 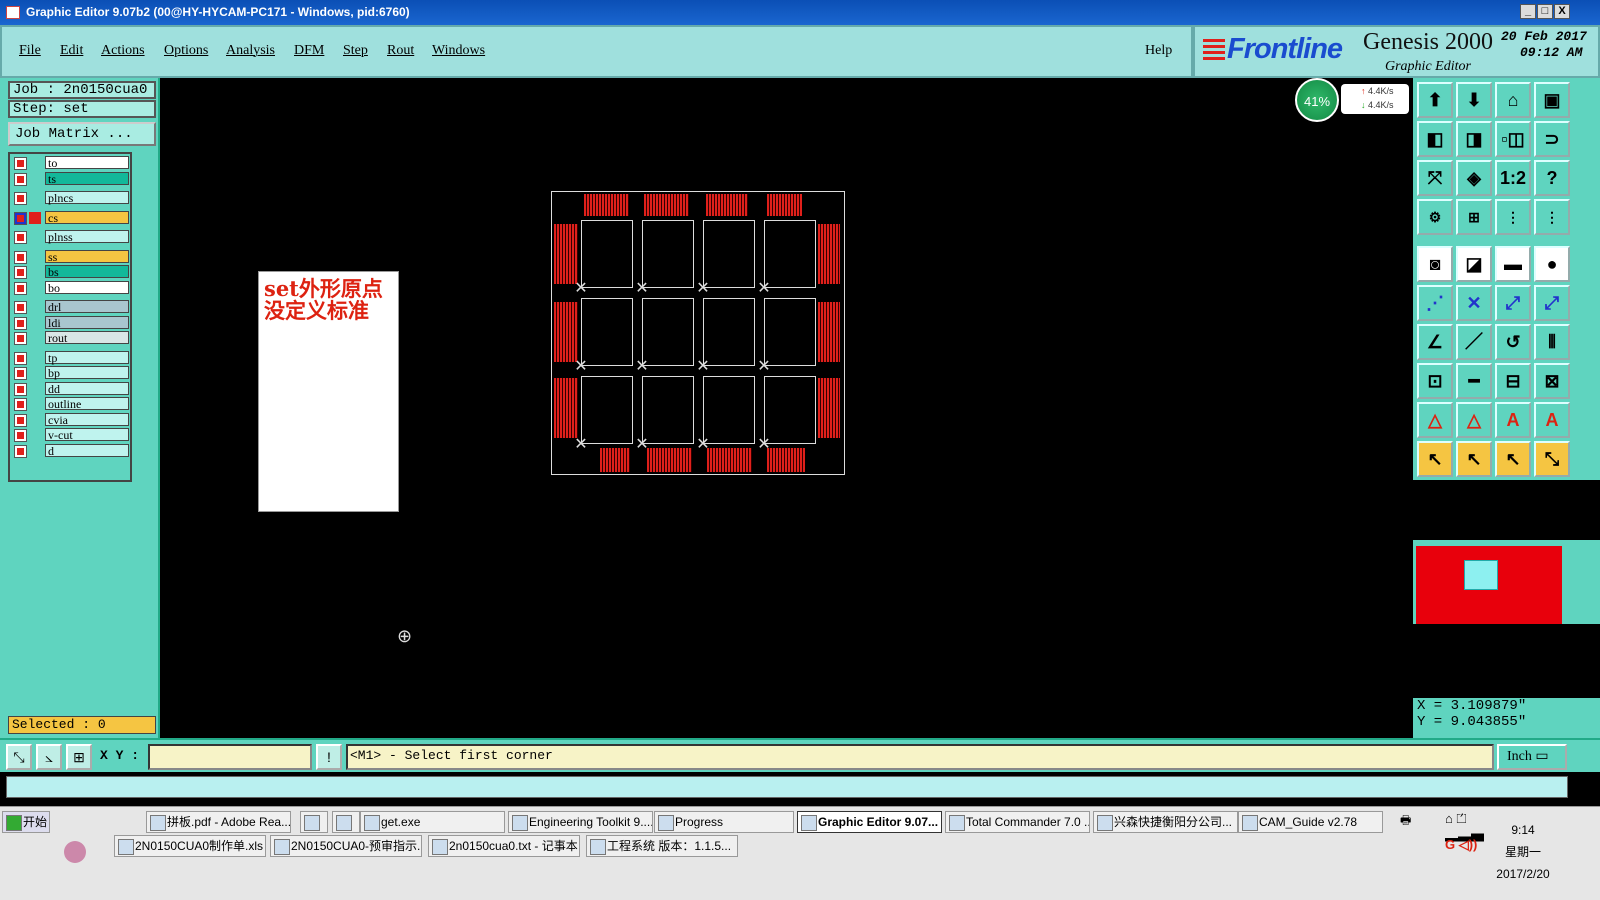 I want to click on layer-row-dd: dd, so click(x=71, y=388).